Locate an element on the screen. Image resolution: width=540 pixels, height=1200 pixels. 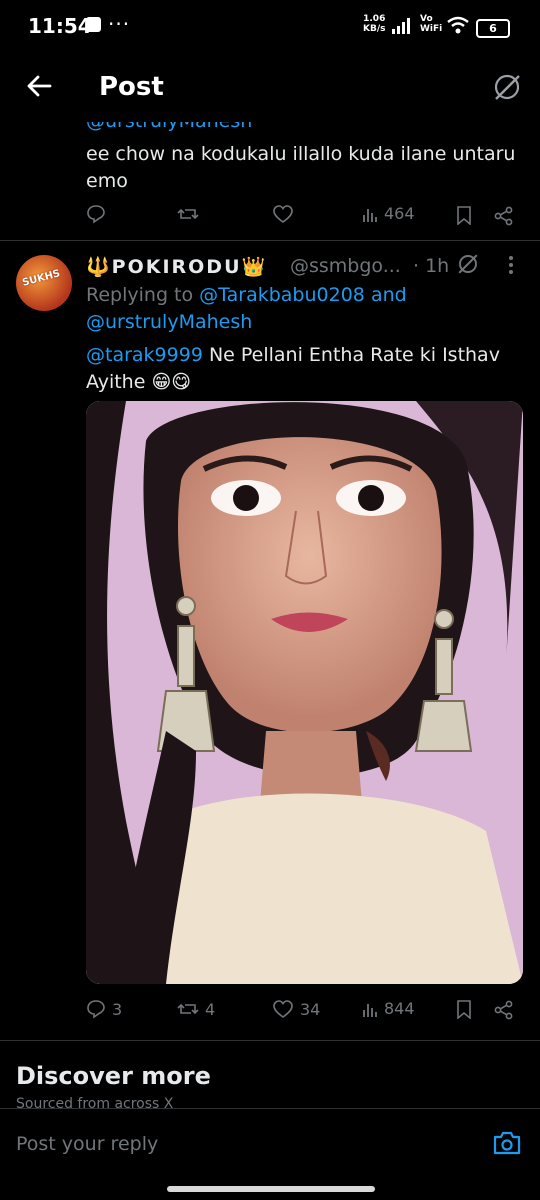
network-speed-value: 1.06 is located at coordinates (374, 19).